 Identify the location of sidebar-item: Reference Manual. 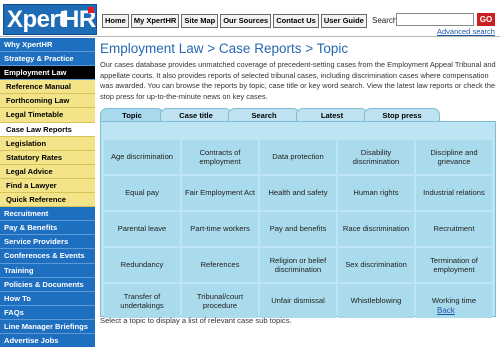
(47, 87).